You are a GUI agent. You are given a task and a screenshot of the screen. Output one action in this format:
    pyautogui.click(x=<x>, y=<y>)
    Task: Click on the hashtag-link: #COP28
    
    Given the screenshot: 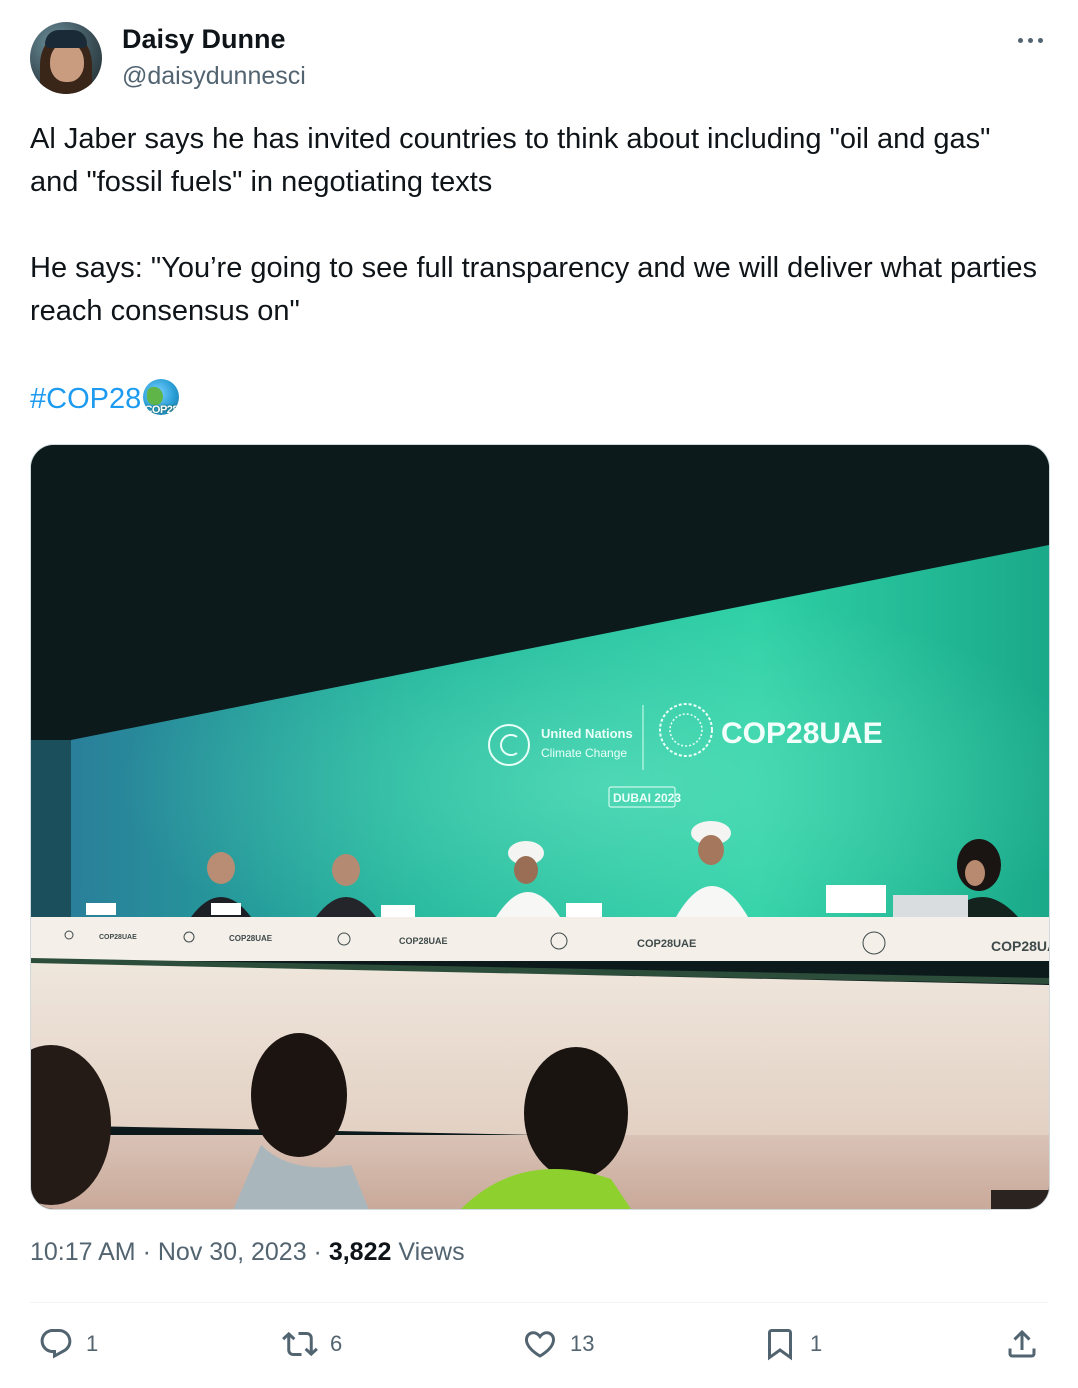 What is the action you would take?
    pyautogui.click(x=85, y=399)
    